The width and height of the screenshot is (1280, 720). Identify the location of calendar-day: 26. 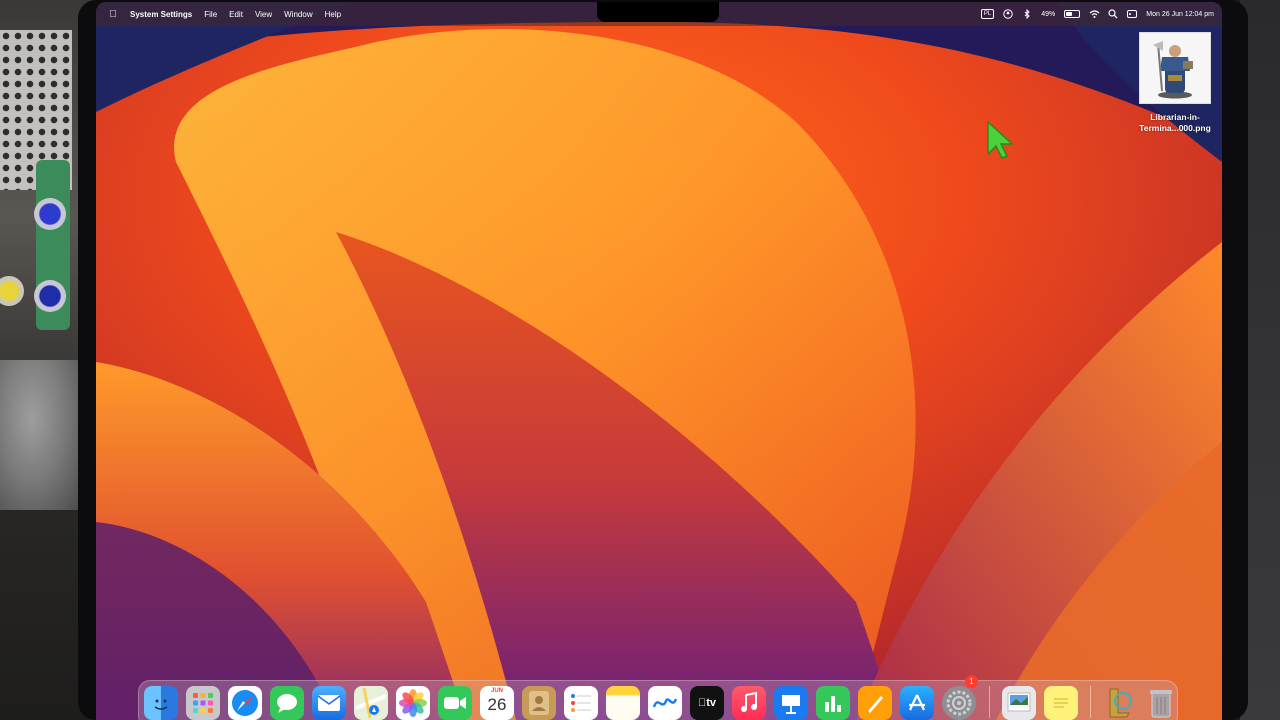
(497, 704).